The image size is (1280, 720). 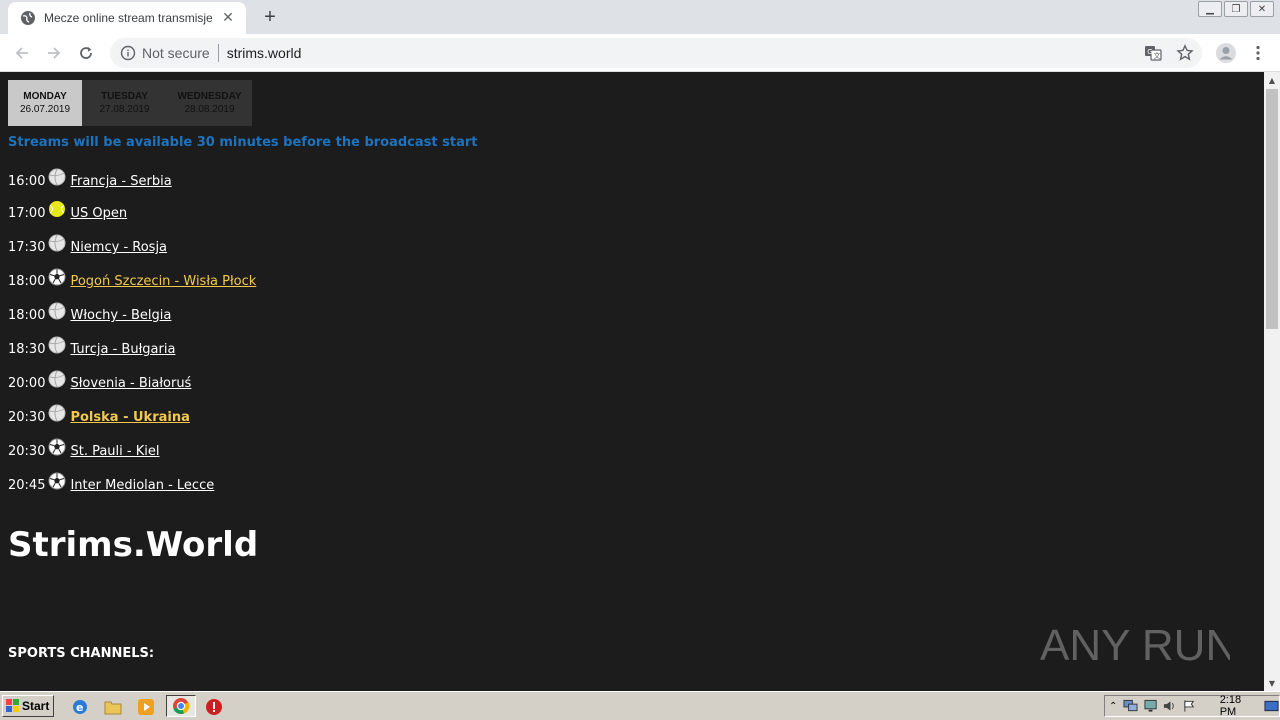 What do you see at coordinates (209, 96) in the screenshot?
I see `day-name: WEDNESDAY` at bounding box center [209, 96].